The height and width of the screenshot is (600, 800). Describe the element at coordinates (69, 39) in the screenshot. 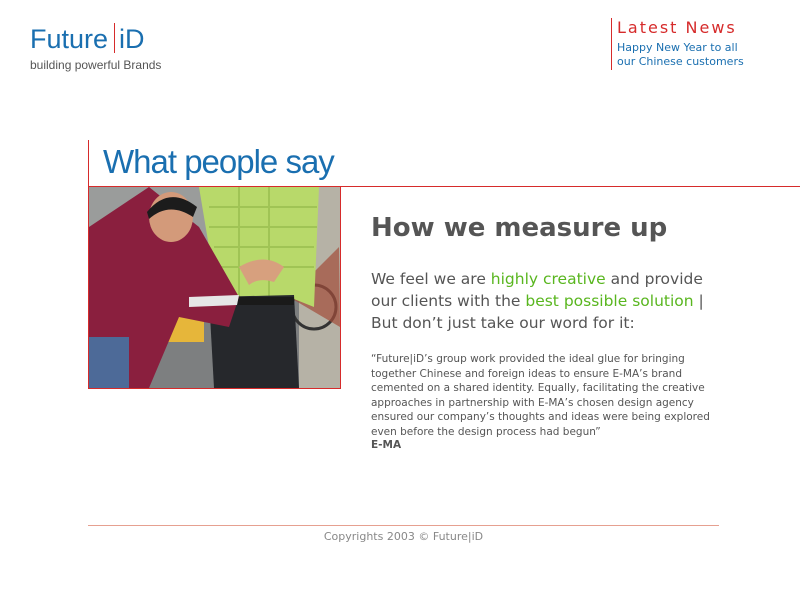

I see `logo-name-left: Future` at that location.